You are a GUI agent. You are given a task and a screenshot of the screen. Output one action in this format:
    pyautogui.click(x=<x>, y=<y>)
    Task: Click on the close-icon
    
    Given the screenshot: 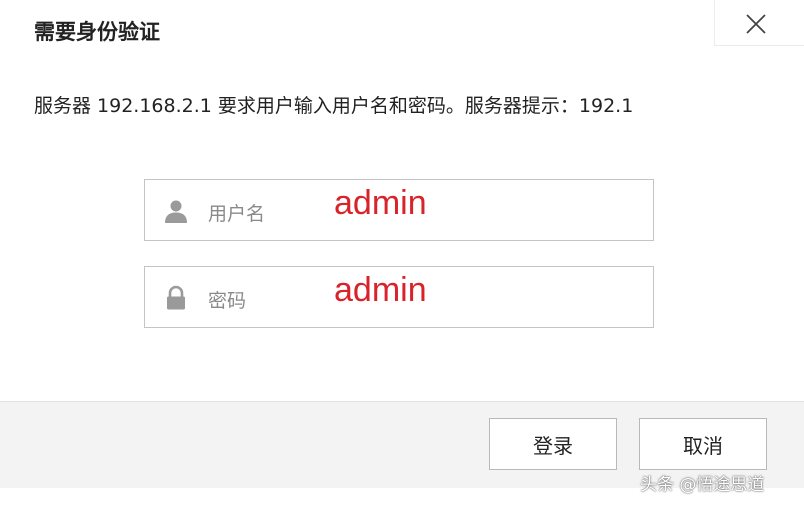 What is the action you would take?
    pyautogui.click(x=756, y=24)
    